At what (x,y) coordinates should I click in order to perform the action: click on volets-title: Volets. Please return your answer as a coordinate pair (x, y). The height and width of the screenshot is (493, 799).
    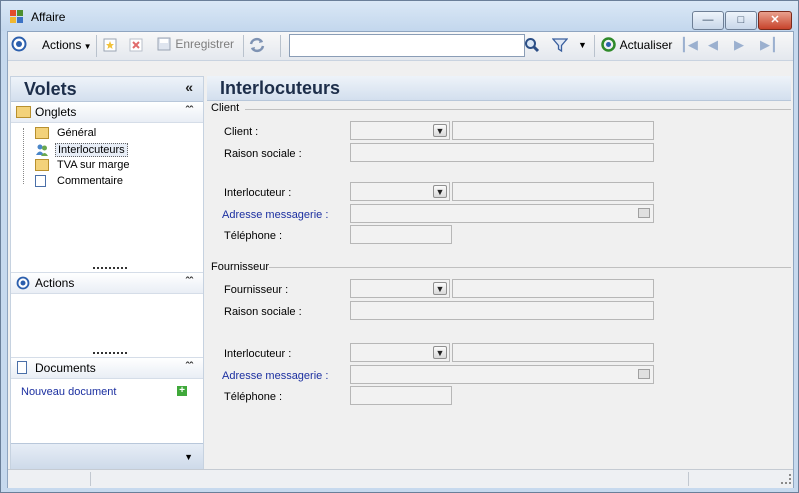
    Looking at the image, I should click on (50, 89).